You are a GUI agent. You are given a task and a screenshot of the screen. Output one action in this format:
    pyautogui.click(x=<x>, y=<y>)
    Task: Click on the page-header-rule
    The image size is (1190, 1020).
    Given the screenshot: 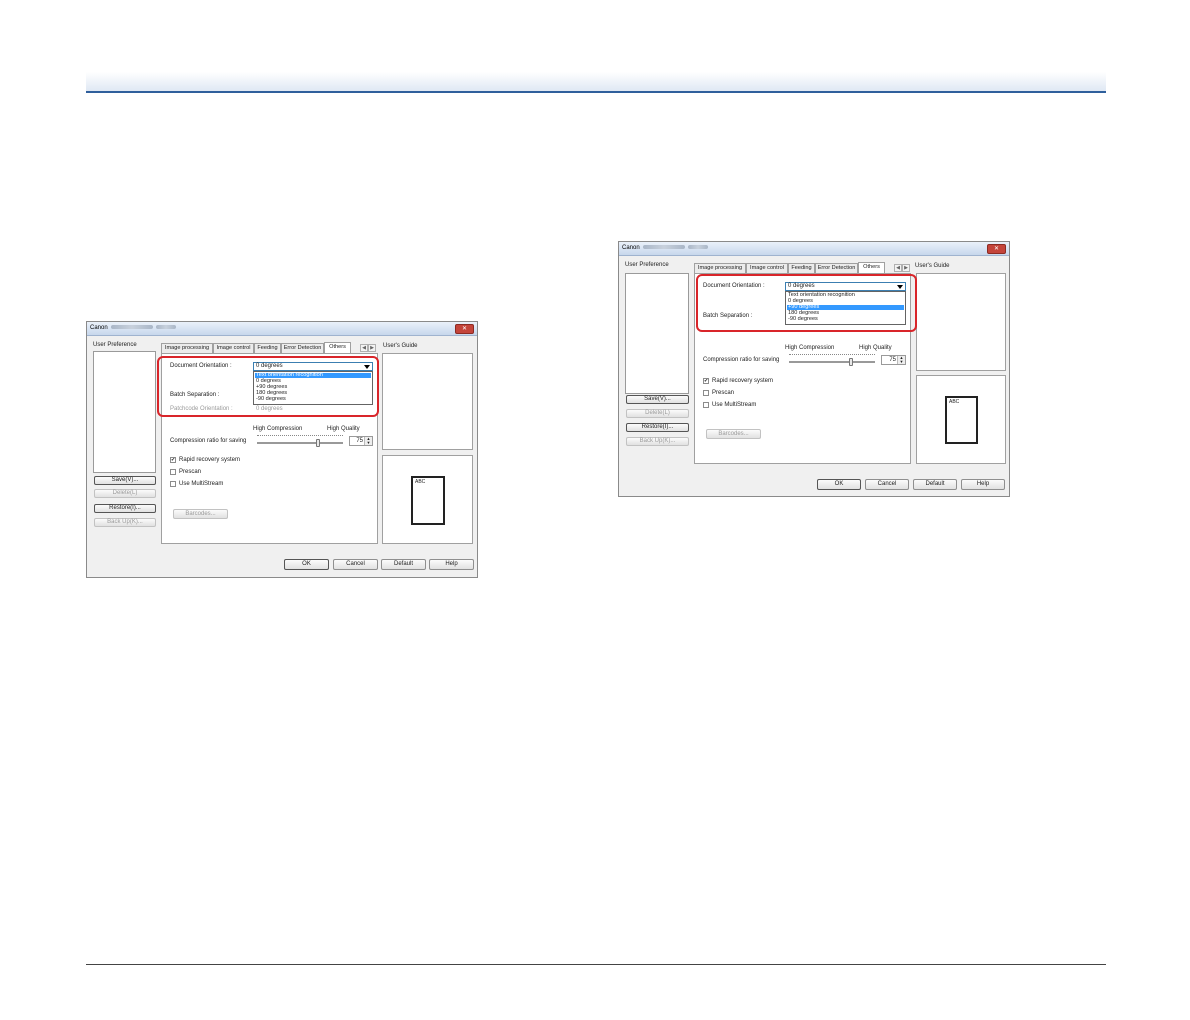 What is the action you would take?
    pyautogui.click(x=596, y=92)
    